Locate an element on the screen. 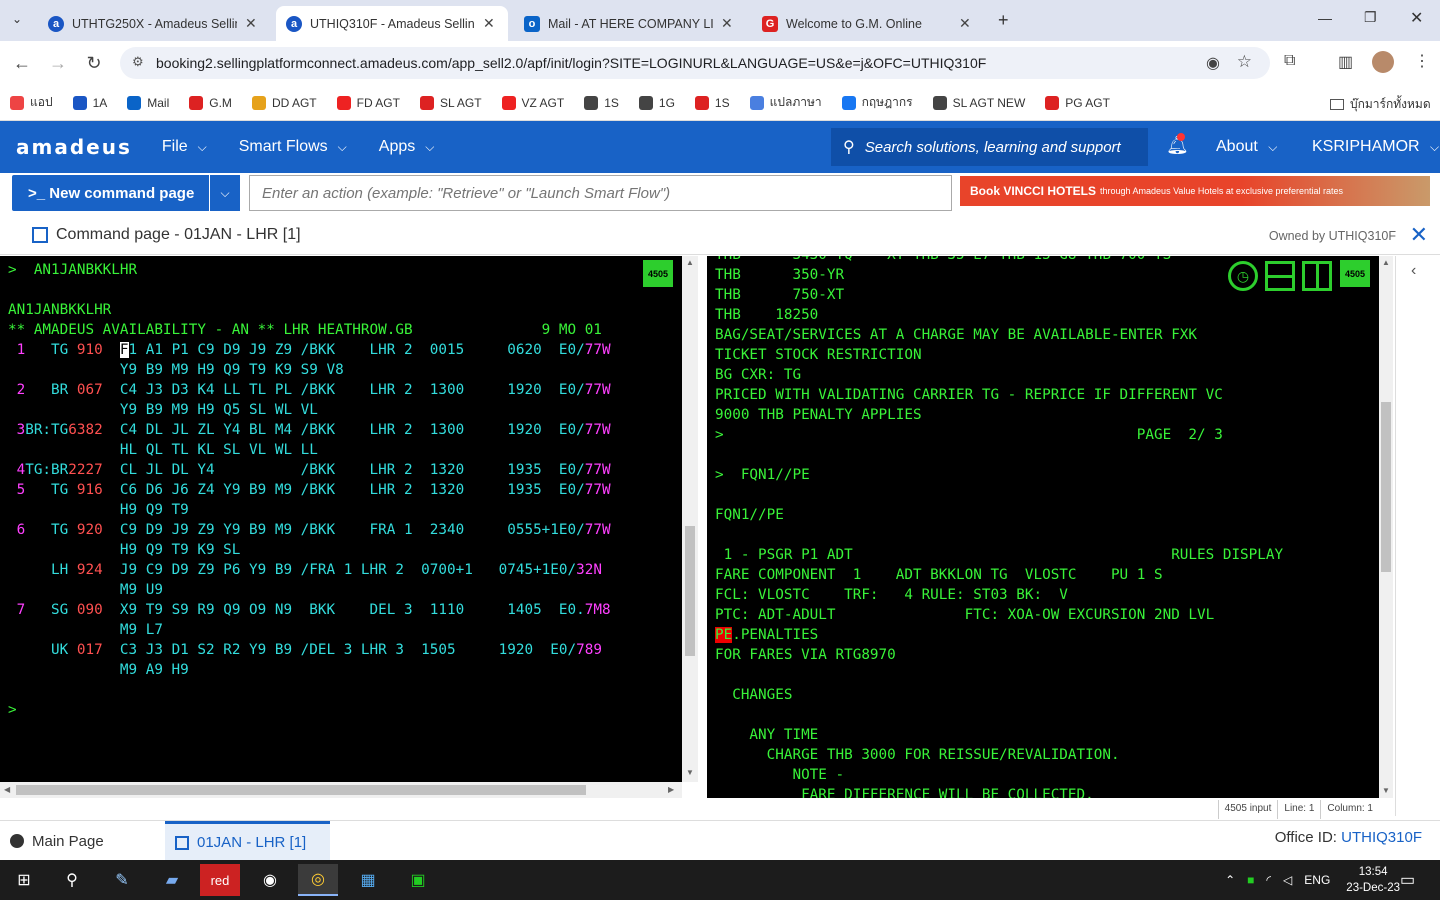  left-vertical-scrollbar: ▲ ▼ is located at coordinates (690, 519).